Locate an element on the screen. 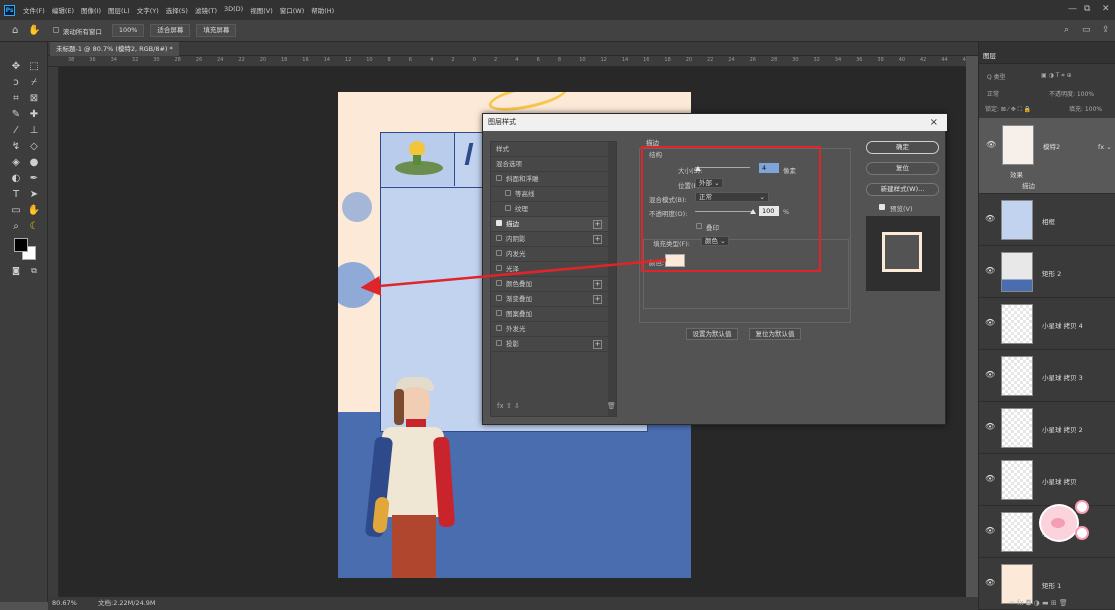  style-item: 颜色叠加 + is located at coordinates (553, 284).